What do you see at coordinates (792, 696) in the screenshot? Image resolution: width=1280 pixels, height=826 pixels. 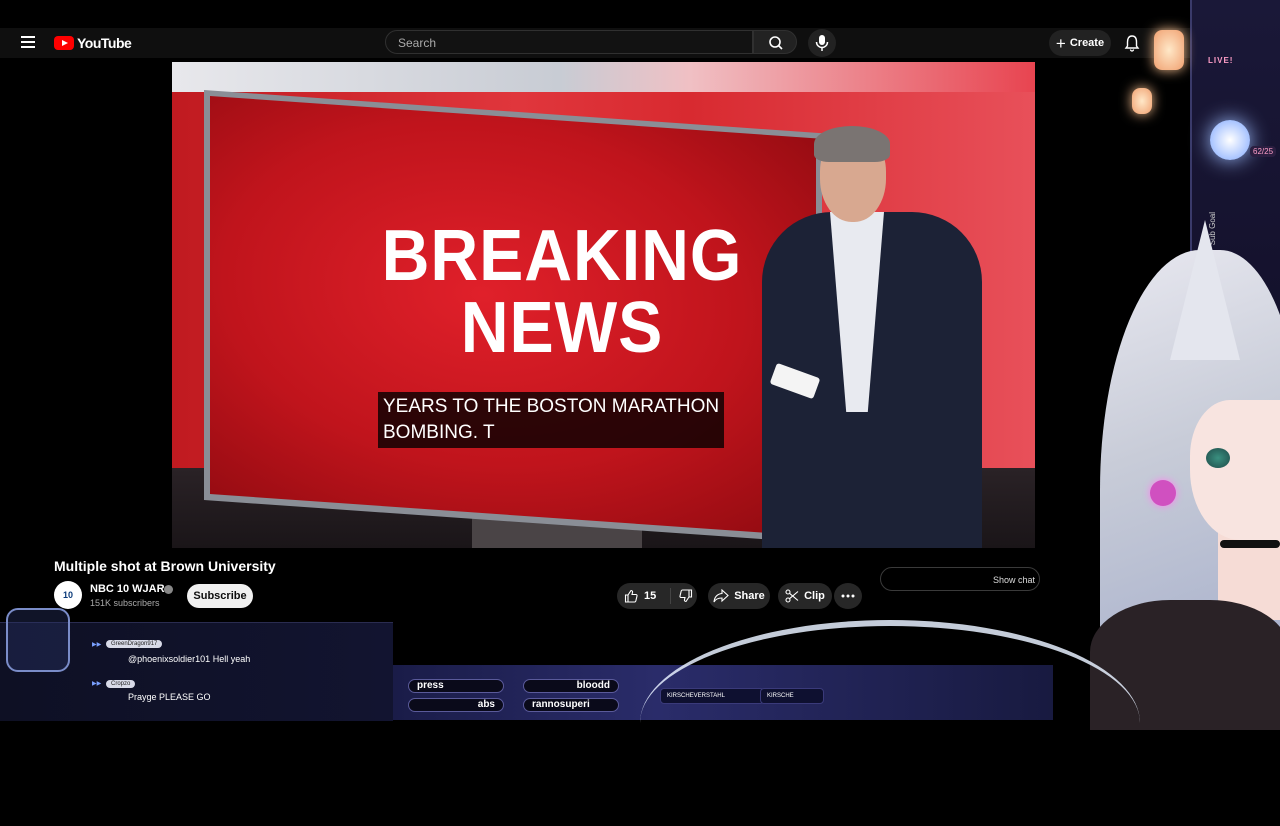 I see `twitch-handle: KIRSCHE` at bounding box center [792, 696].